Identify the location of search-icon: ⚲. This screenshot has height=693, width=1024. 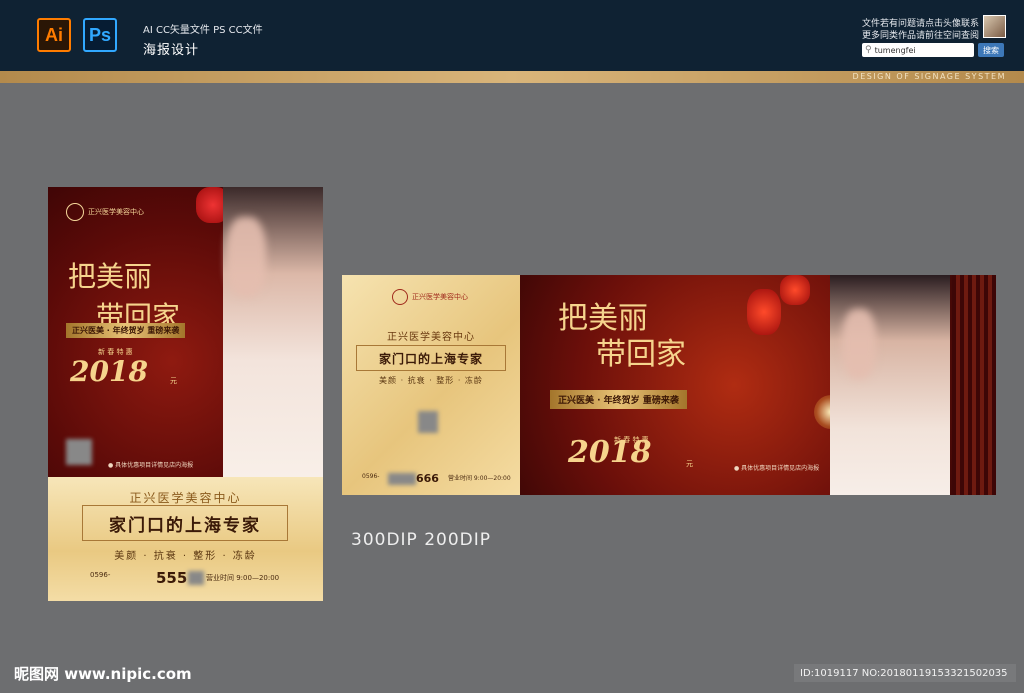
(868, 50).